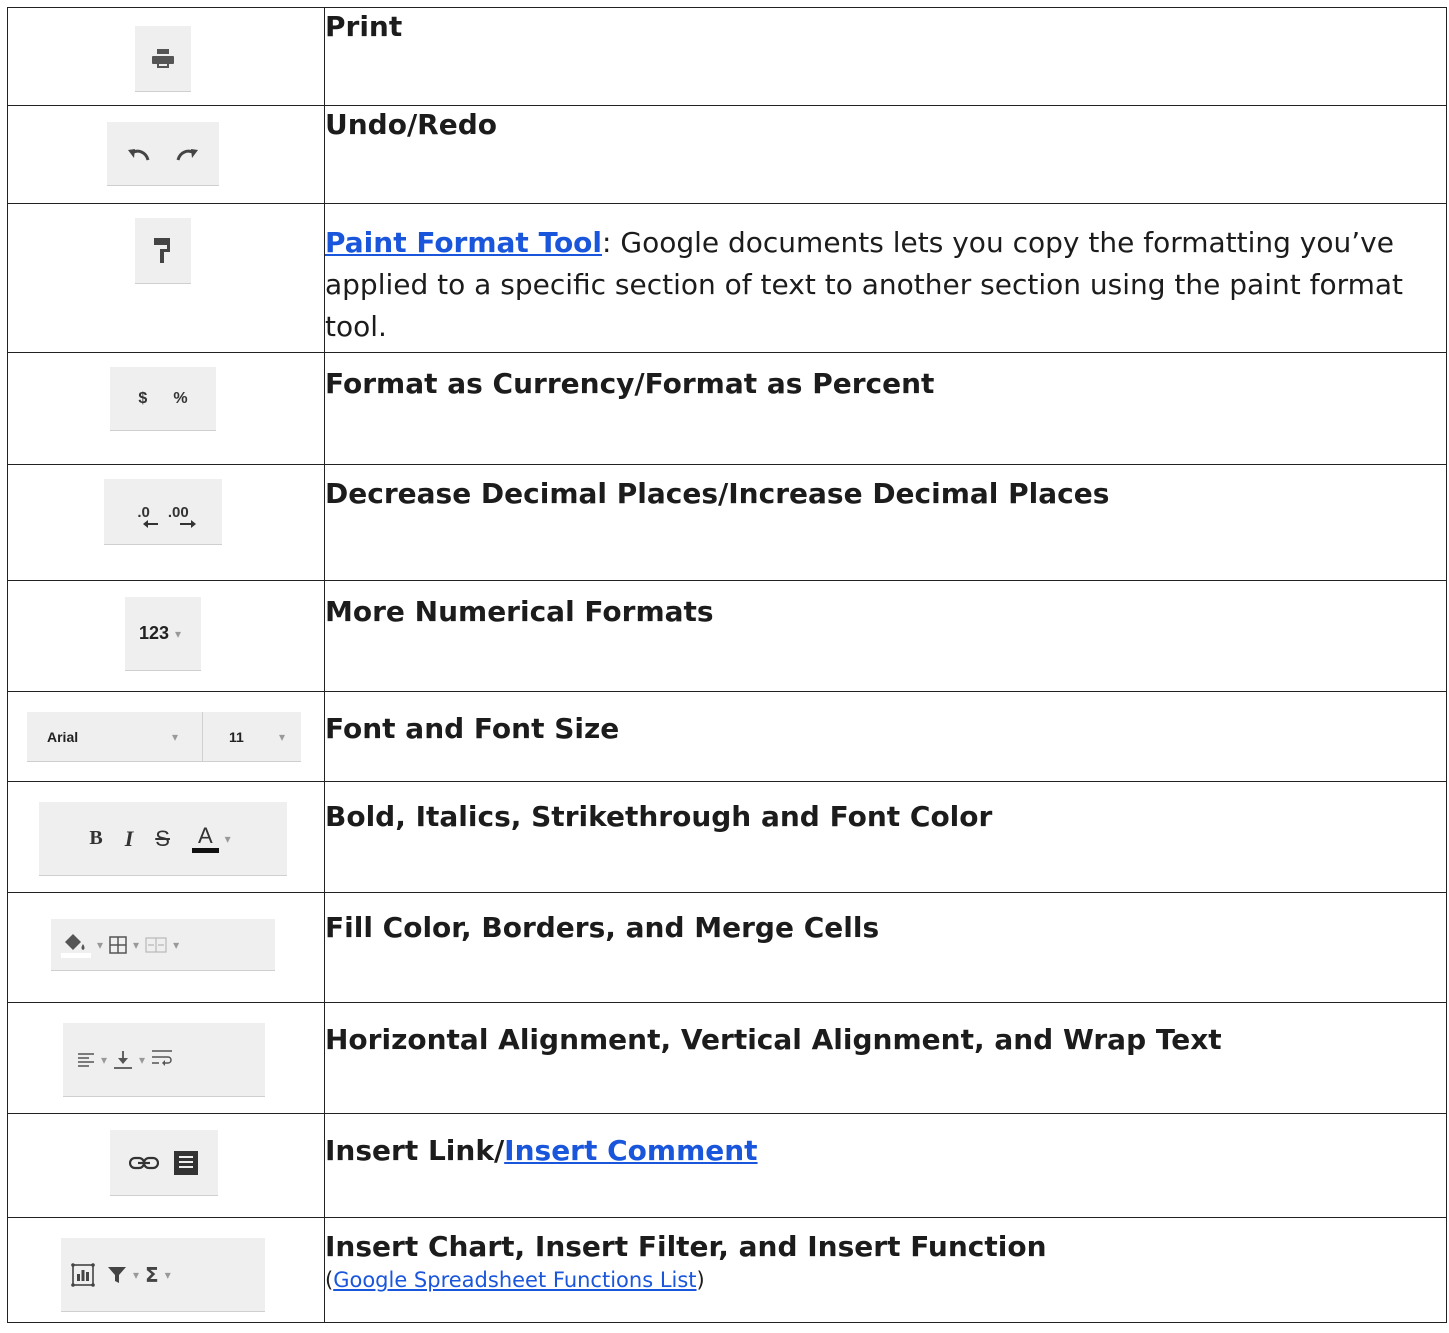 This screenshot has height=1333, width=1449. What do you see at coordinates (151, 524) in the screenshot?
I see `arrow-left-icon` at bounding box center [151, 524].